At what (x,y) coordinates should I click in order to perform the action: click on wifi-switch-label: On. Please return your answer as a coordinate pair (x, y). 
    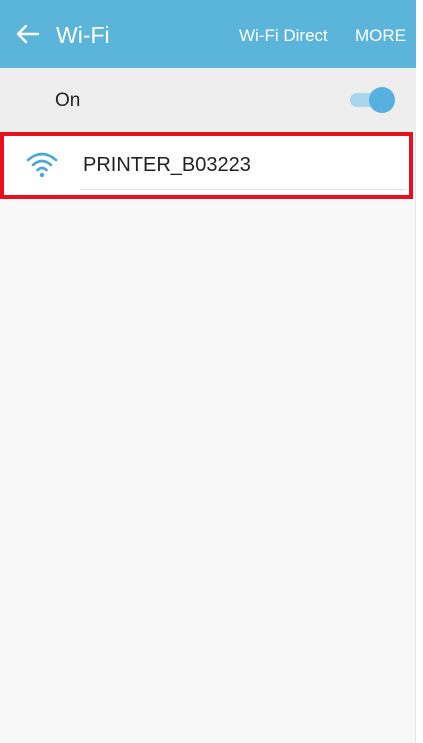
    Looking at the image, I should click on (68, 100).